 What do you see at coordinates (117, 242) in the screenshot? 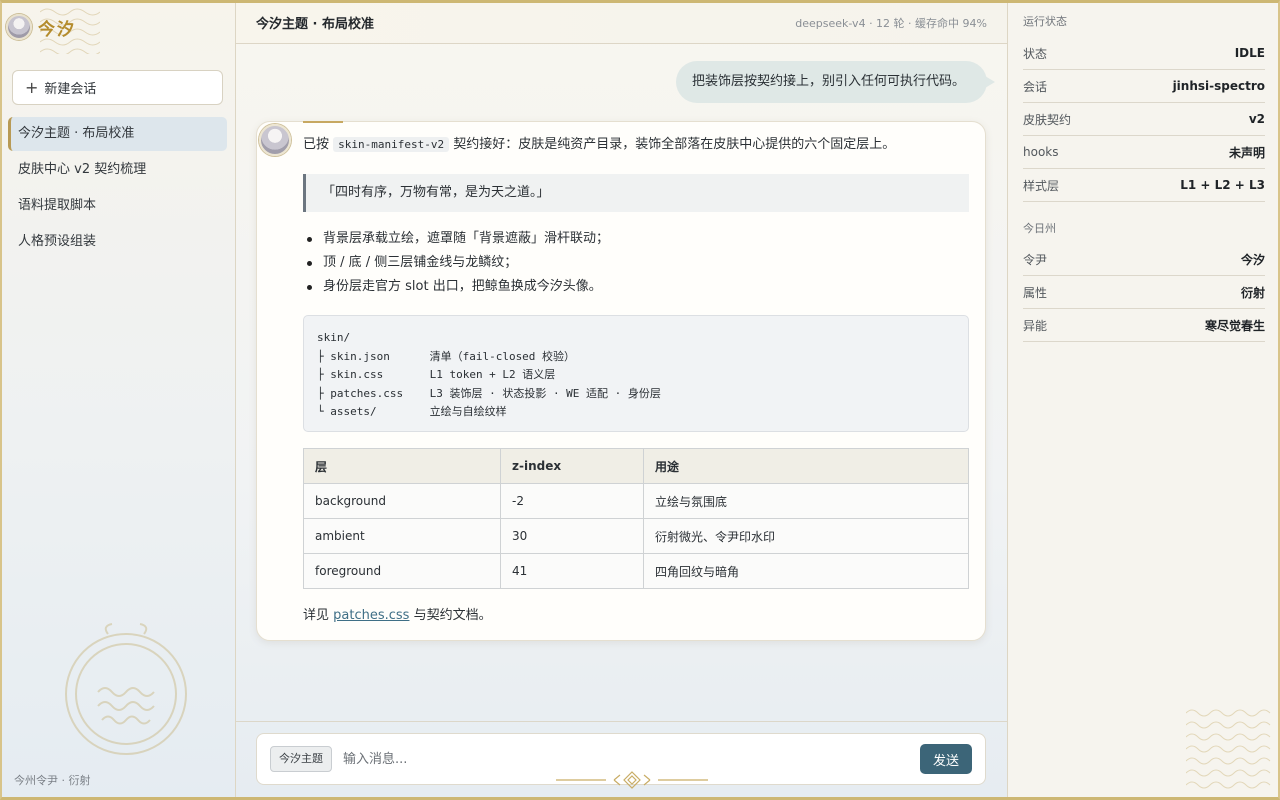
I see `conversation-item: 人格预设组装` at bounding box center [117, 242].